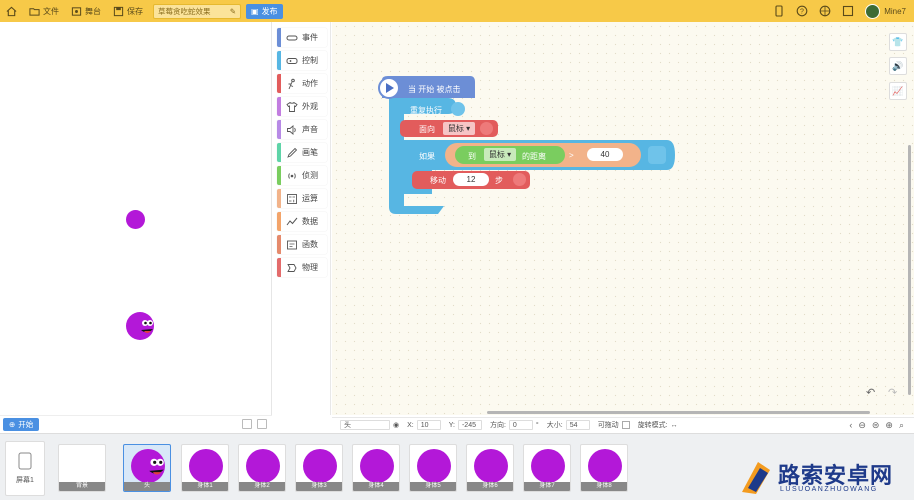 The image size is (914, 500). Describe the element at coordinates (520, 425) in the screenshot. I see `direction-input: 0` at that location.